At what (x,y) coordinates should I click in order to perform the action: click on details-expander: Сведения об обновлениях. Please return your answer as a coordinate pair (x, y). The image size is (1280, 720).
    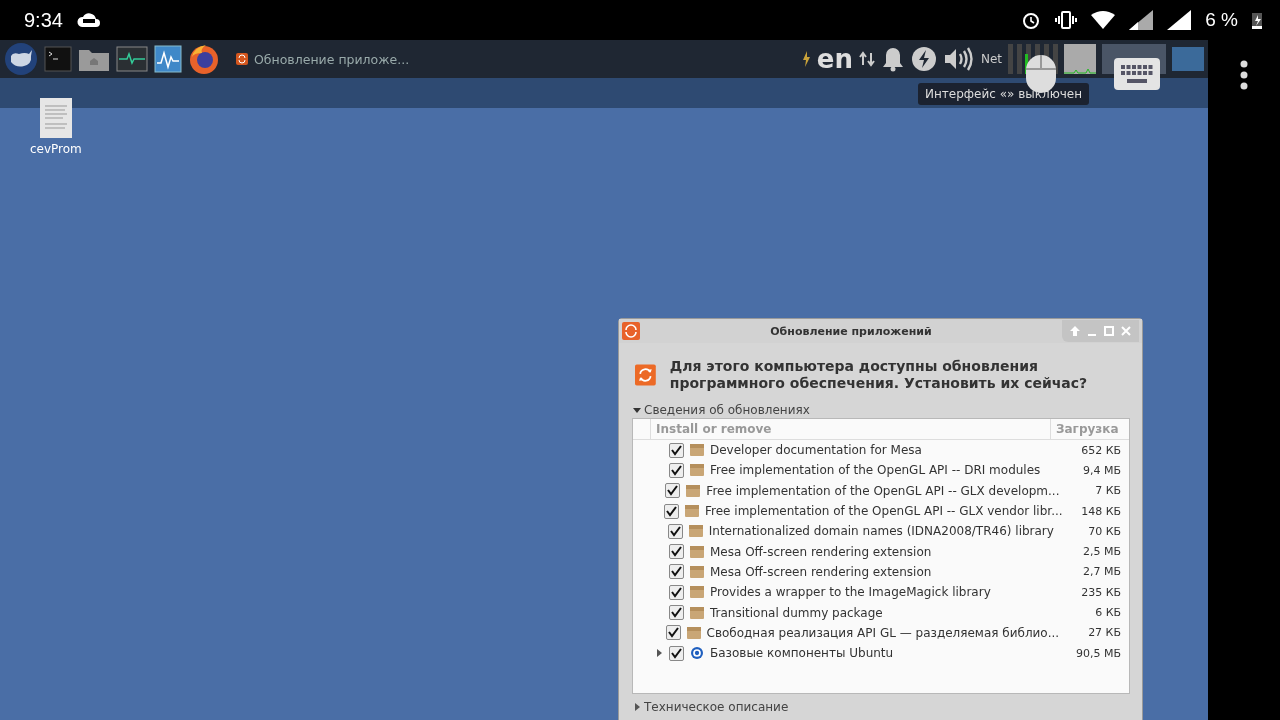
    Looking at the image, I should click on (727, 410).